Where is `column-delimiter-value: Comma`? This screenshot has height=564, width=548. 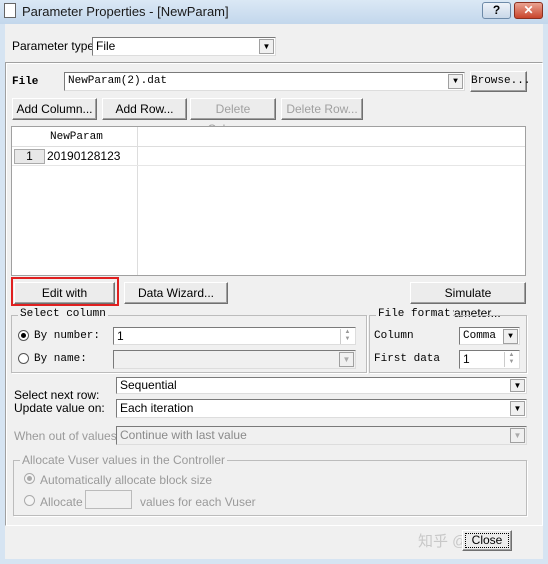 column-delimiter-value: Comma is located at coordinates (480, 336).